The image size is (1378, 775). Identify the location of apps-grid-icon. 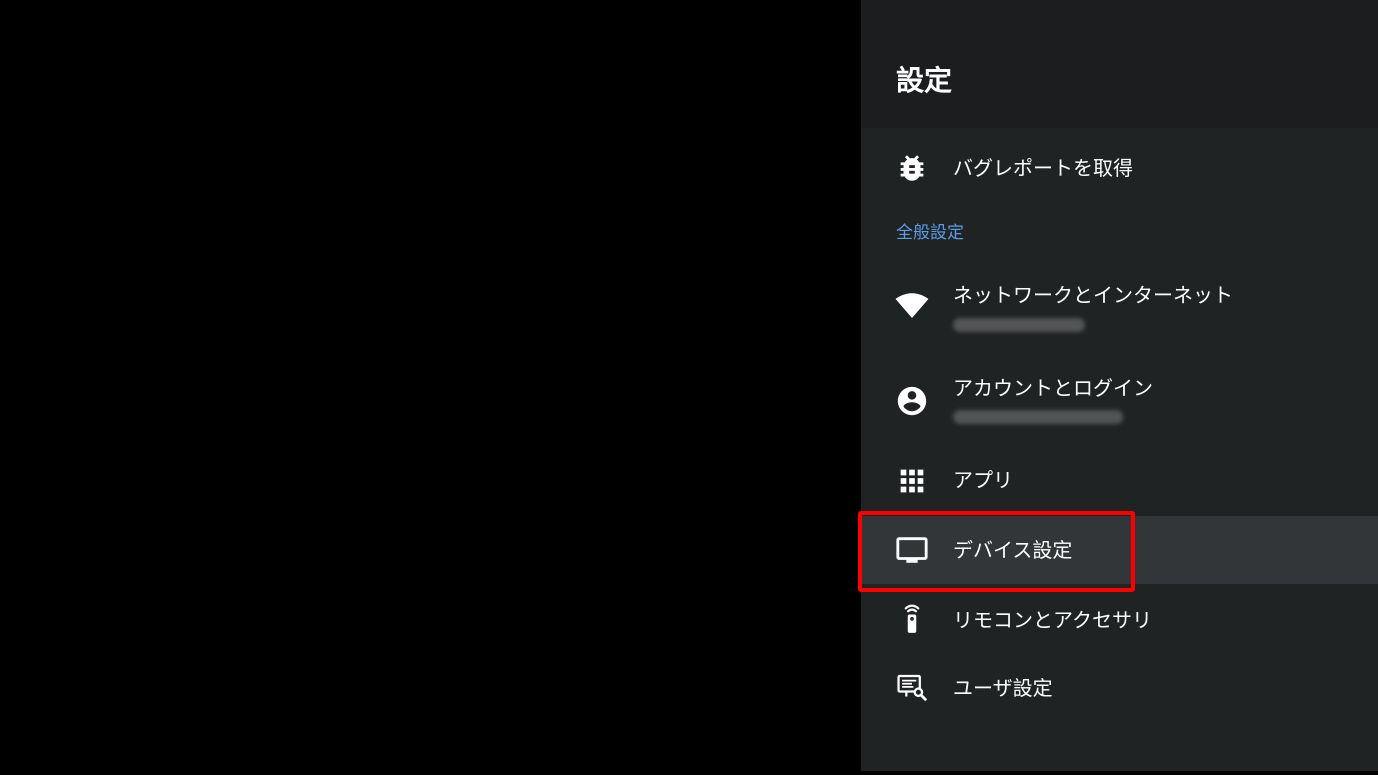
(912, 481).